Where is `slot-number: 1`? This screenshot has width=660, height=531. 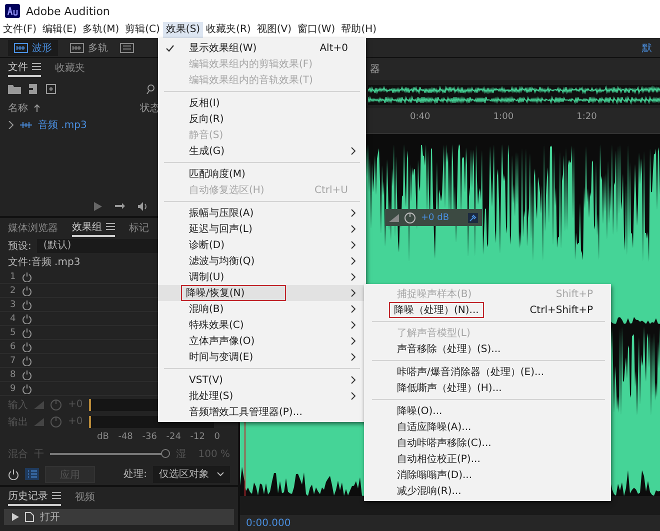
slot-number: 1 is located at coordinates (13, 277).